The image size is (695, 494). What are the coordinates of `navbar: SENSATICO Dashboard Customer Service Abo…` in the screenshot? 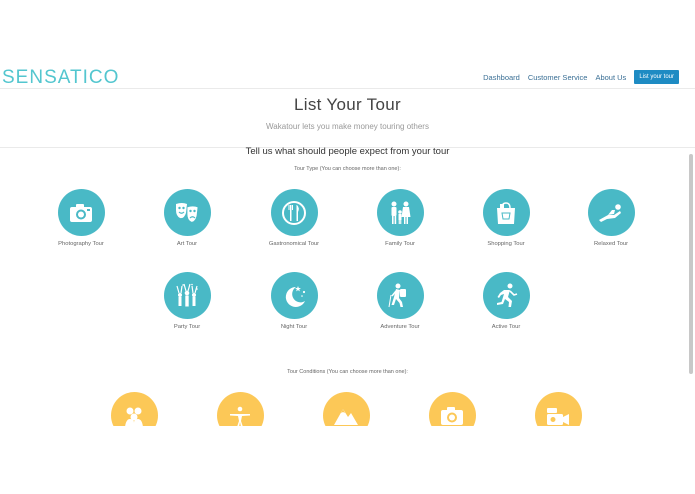 It's located at (347, 75).